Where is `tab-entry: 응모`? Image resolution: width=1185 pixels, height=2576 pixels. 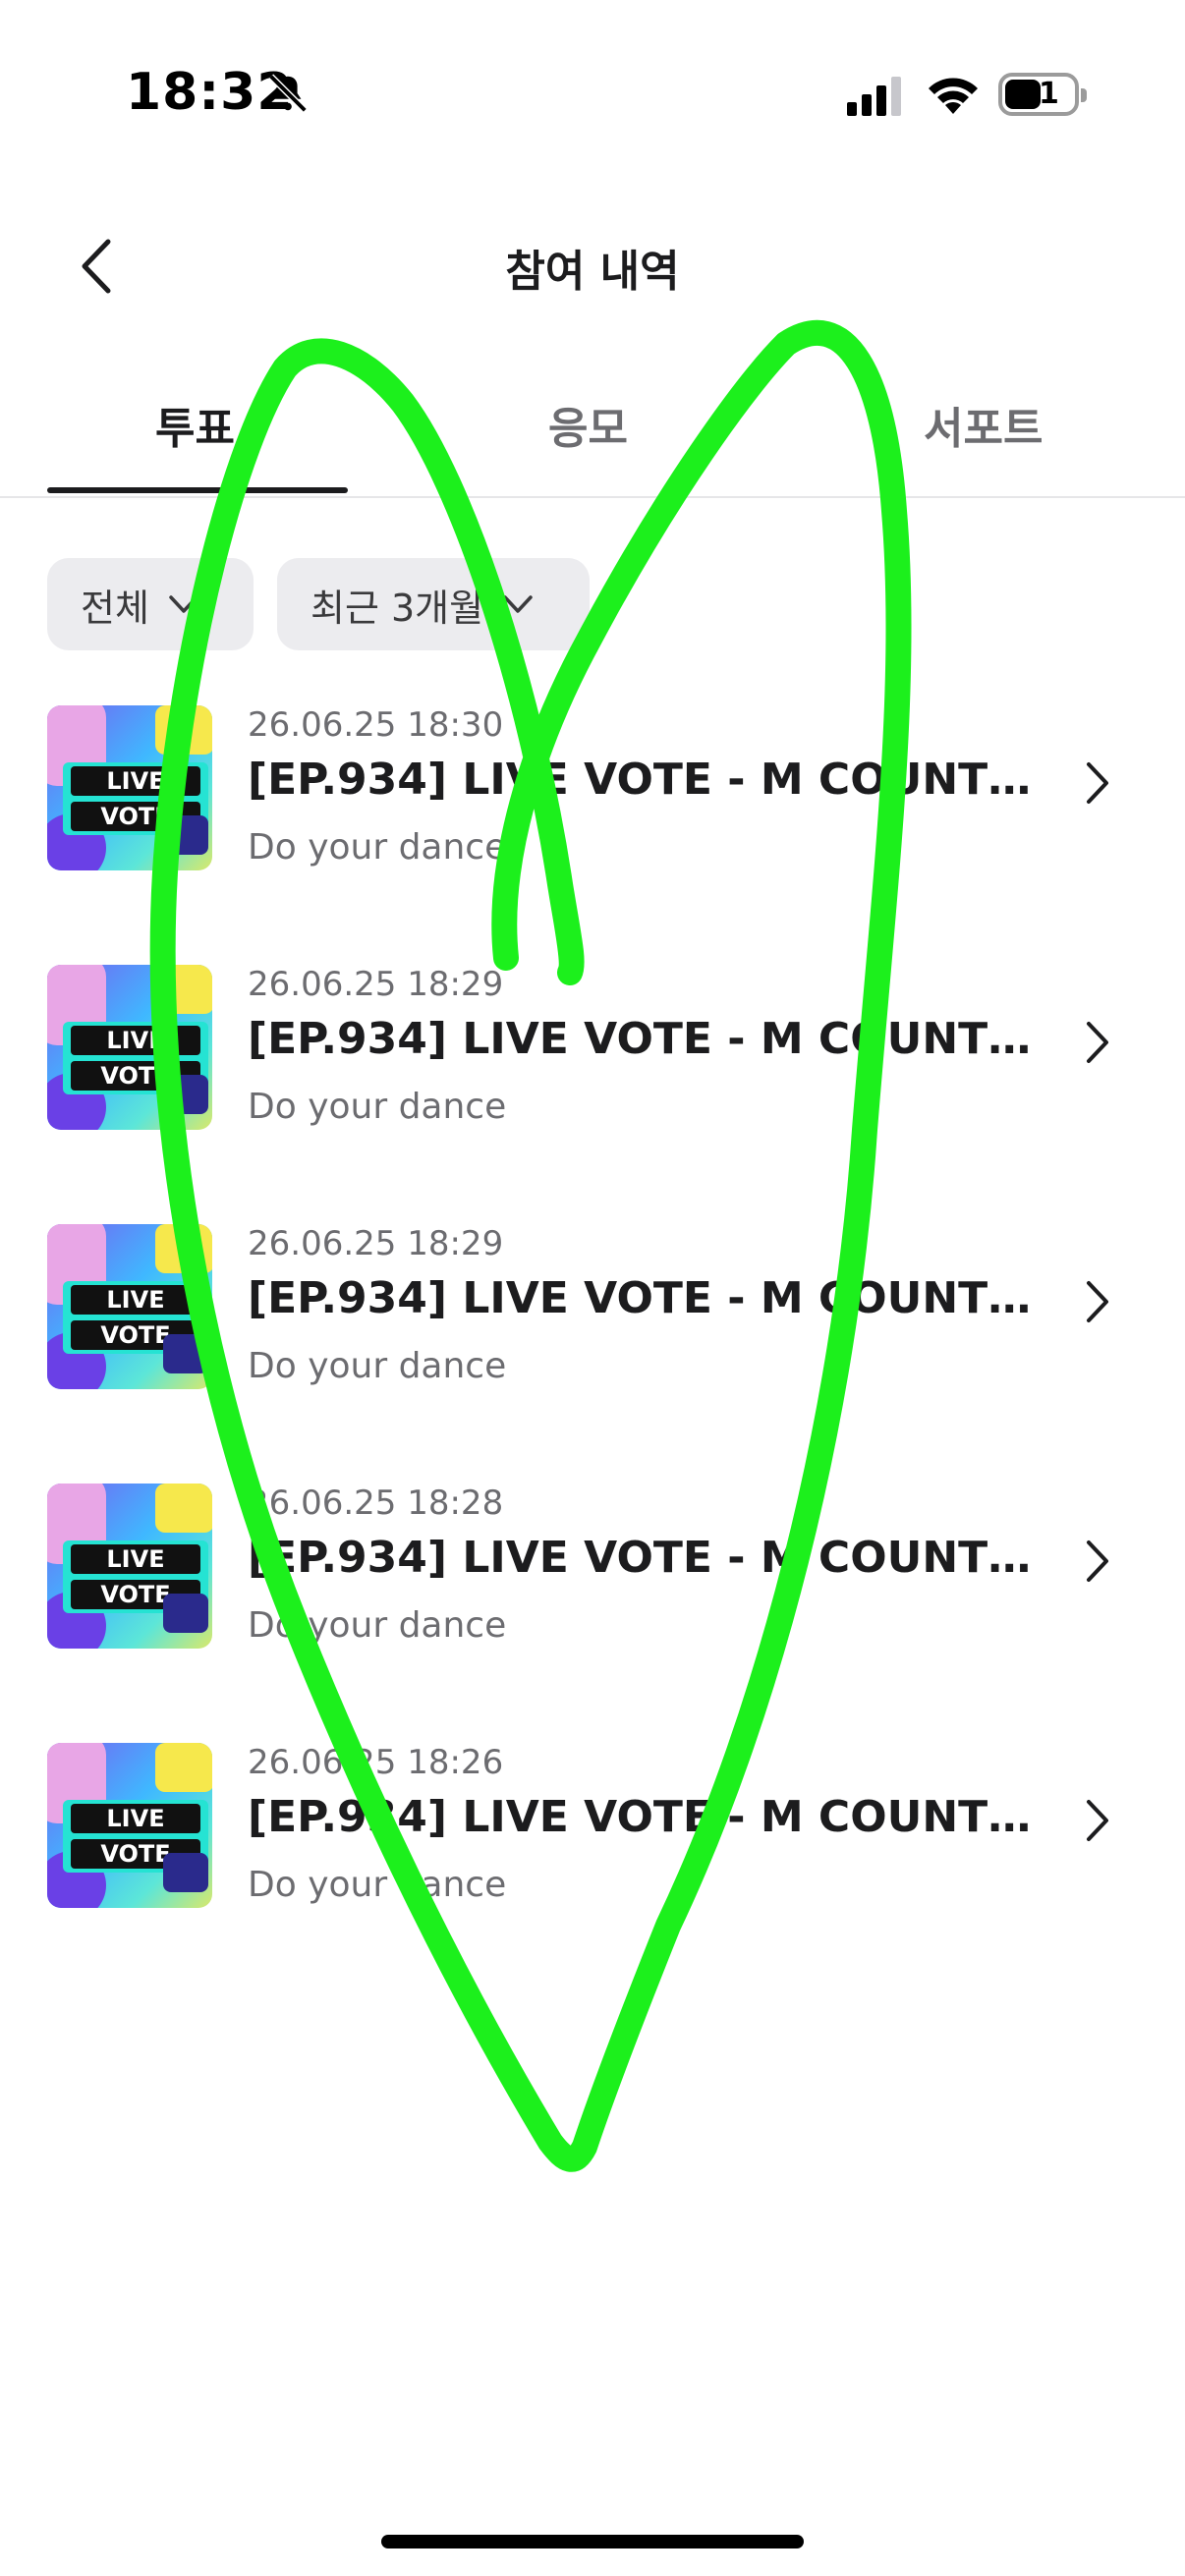
tab-entry: 응모 is located at coordinates (588, 424).